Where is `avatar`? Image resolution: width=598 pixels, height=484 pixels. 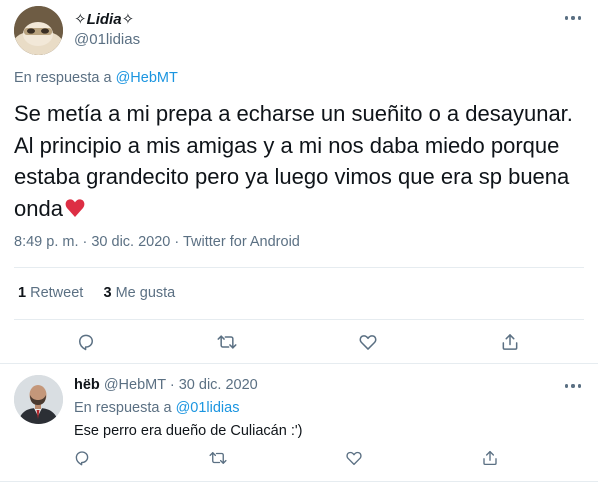 avatar is located at coordinates (38, 30).